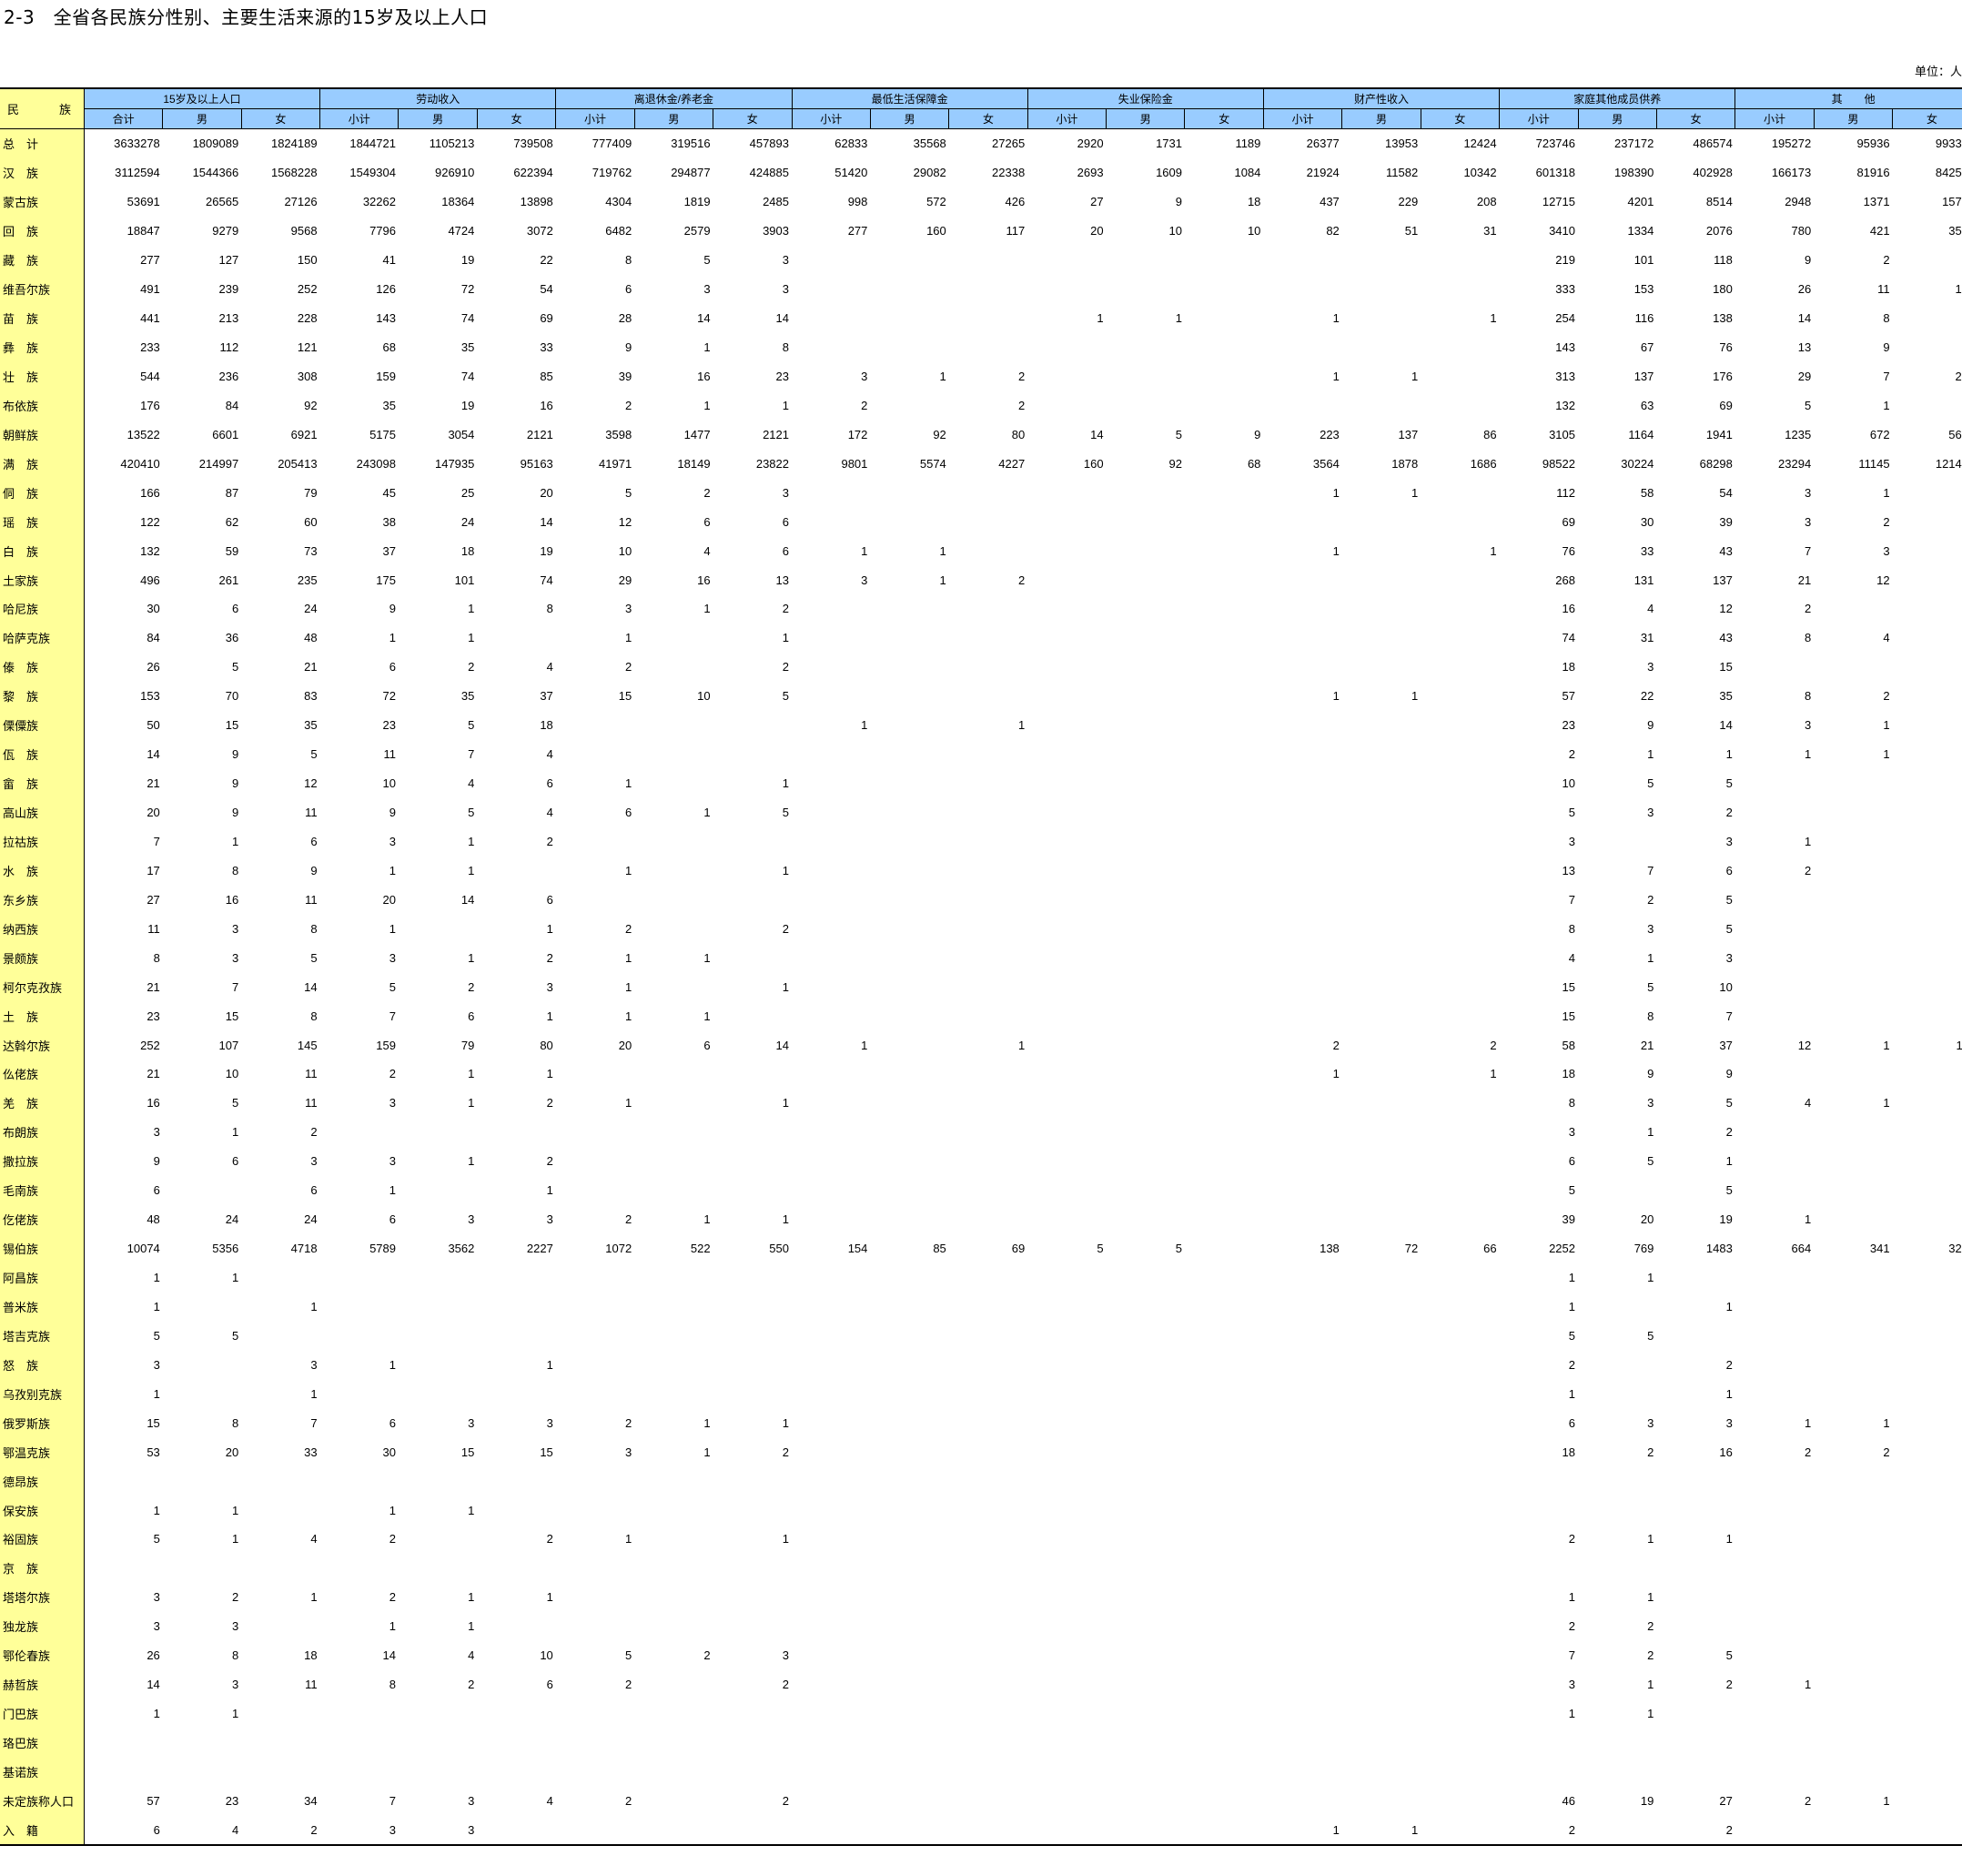 The height and width of the screenshot is (1876, 1962). What do you see at coordinates (981, 667) in the screenshot?
I see `table-row: 傣 族 26 5 21 6 2 4 2 2 18 3 15` at bounding box center [981, 667].